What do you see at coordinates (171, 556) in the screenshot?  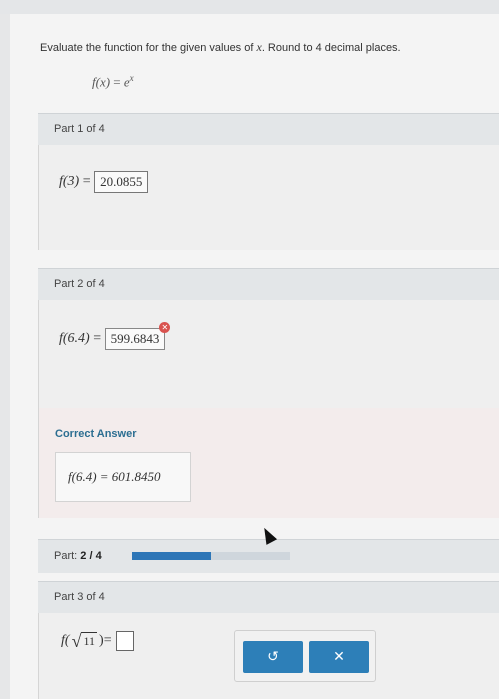 I see `progress-fill` at bounding box center [171, 556].